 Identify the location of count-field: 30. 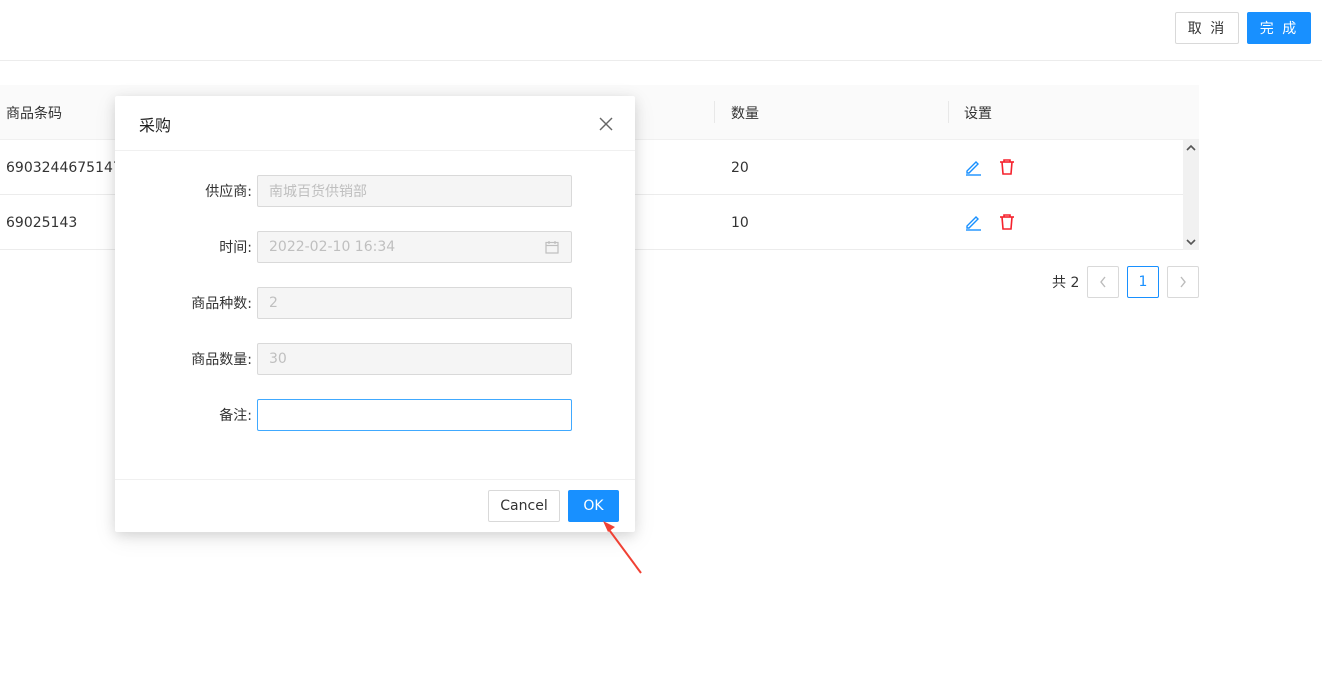
(414, 359).